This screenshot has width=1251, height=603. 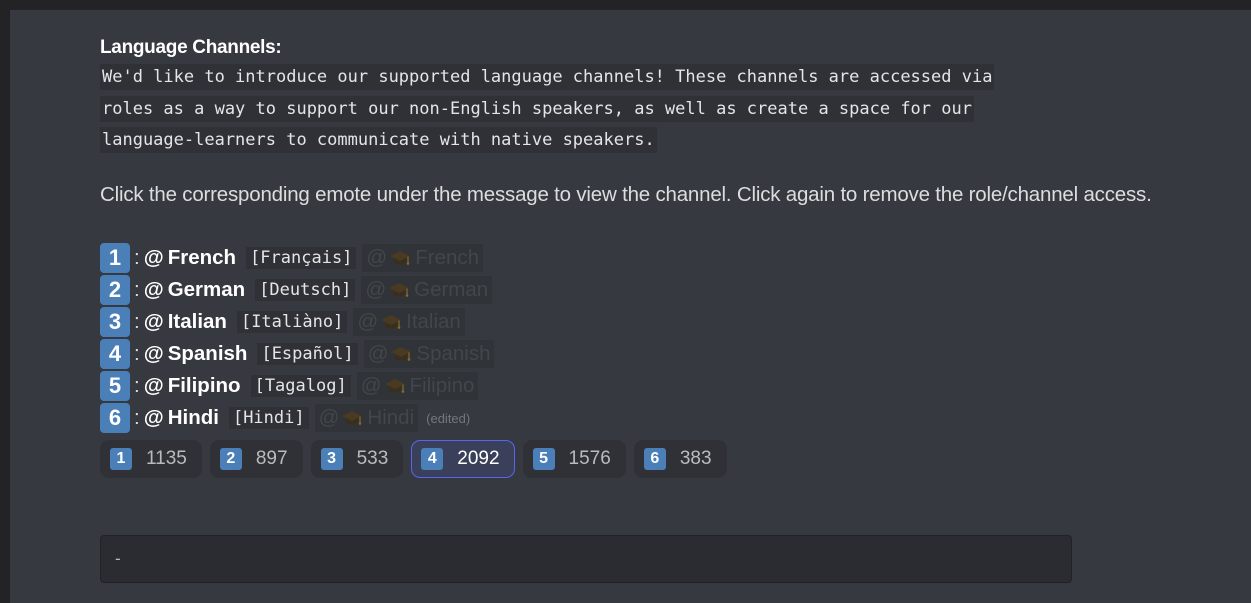 I want to click on role-mention: @ Filipino, so click(x=417, y=386).